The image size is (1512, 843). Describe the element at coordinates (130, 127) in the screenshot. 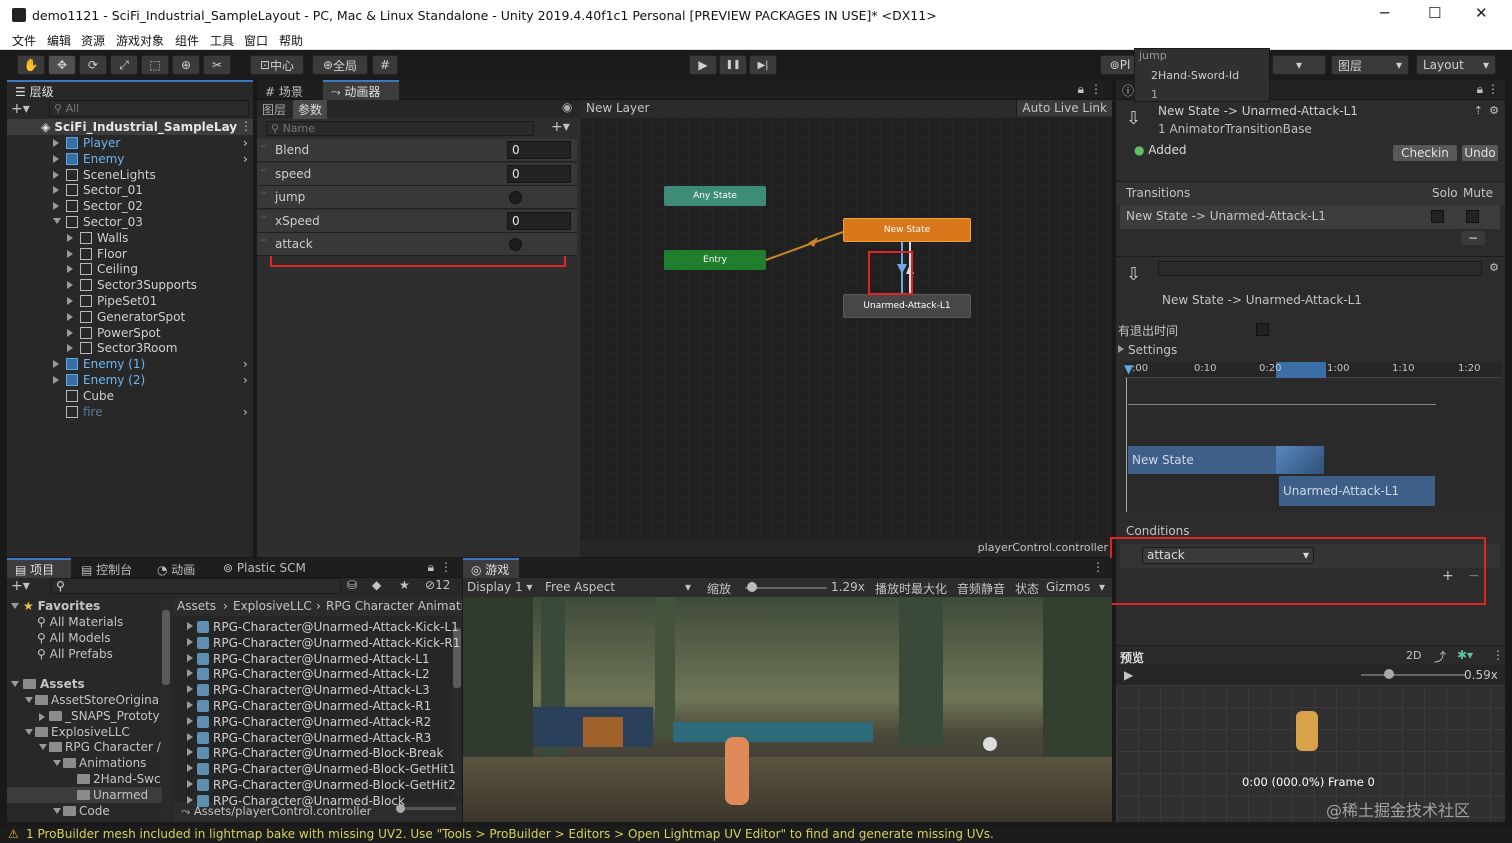

I see `scene-row: ◈ SciFi_Industrial_SampleLay ⋮` at that location.